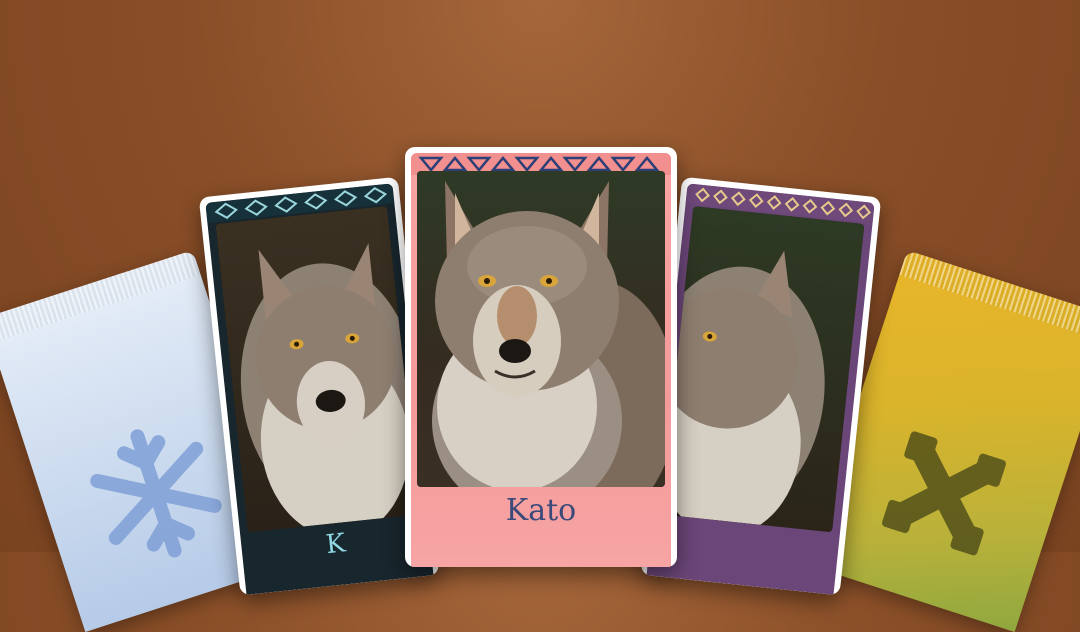 This screenshot has height=632, width=1080. I want to click on creature-card-left: K, so click(319, 386).